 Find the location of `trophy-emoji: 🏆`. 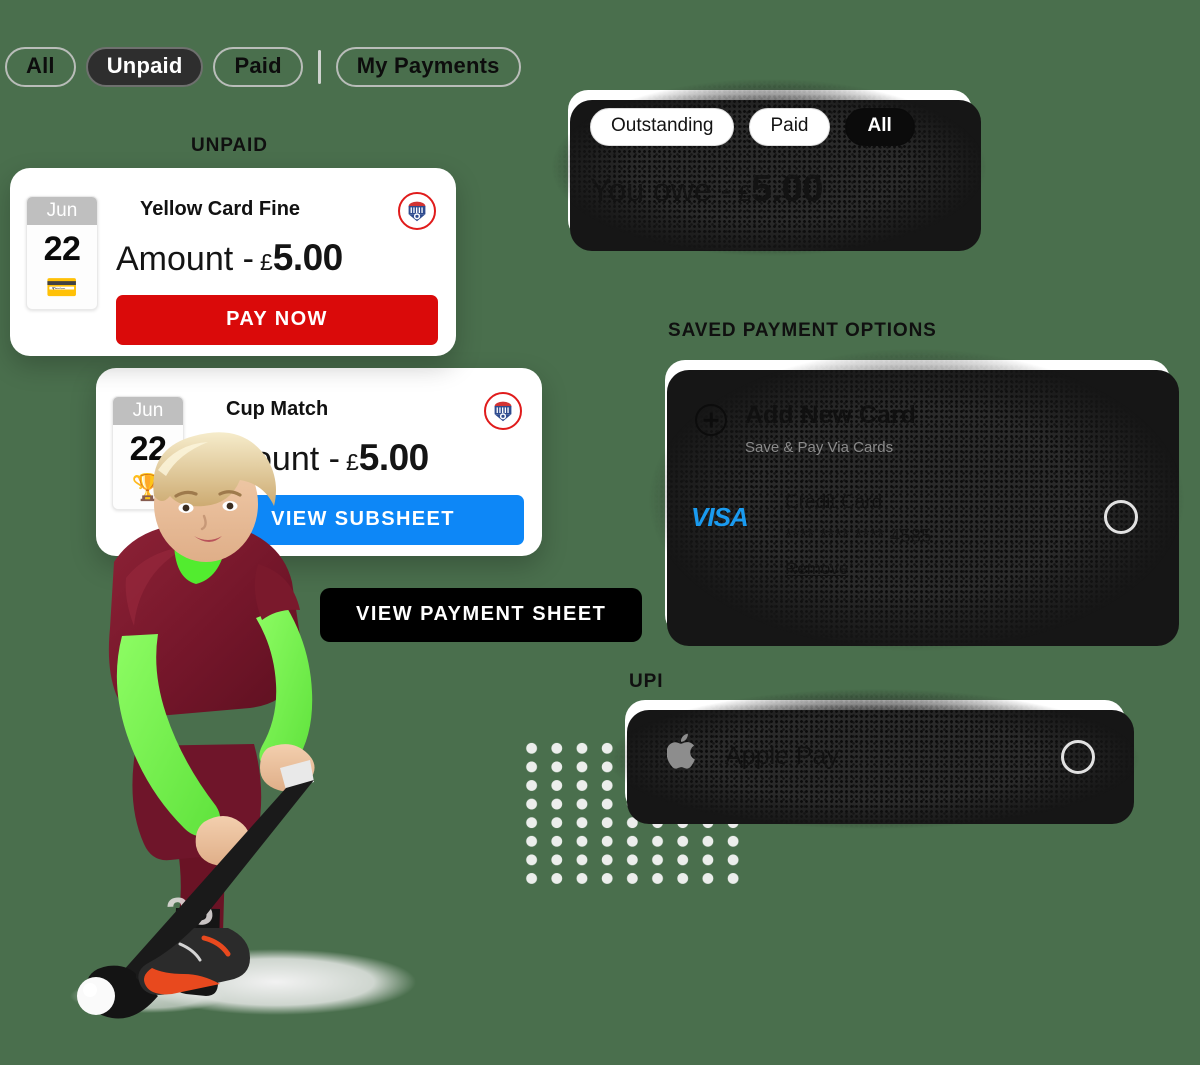

trophy-emoji: 🏆 is located at coordinates (148, 487).